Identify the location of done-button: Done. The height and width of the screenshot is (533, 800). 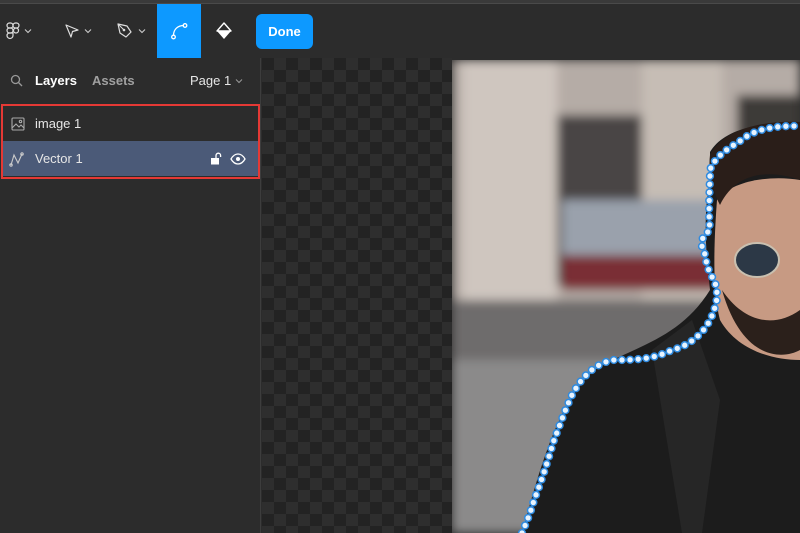
(284, 31).